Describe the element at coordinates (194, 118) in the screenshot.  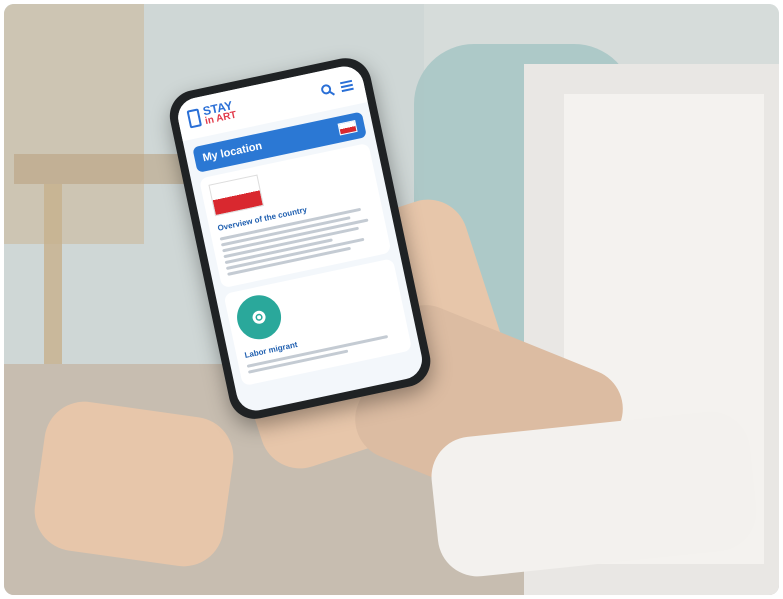
I see `logo-mark-icon` at that location.